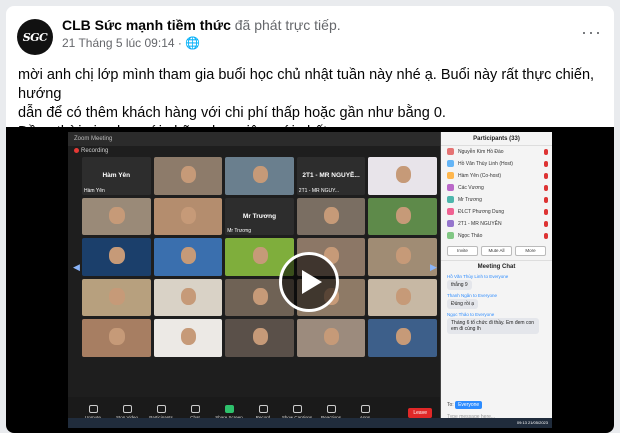 The width and height of the screenshot is (620, 433). Describe the element at coordinates (462, 251) in the screenshot. I see `invite-button: Invite` at that location.